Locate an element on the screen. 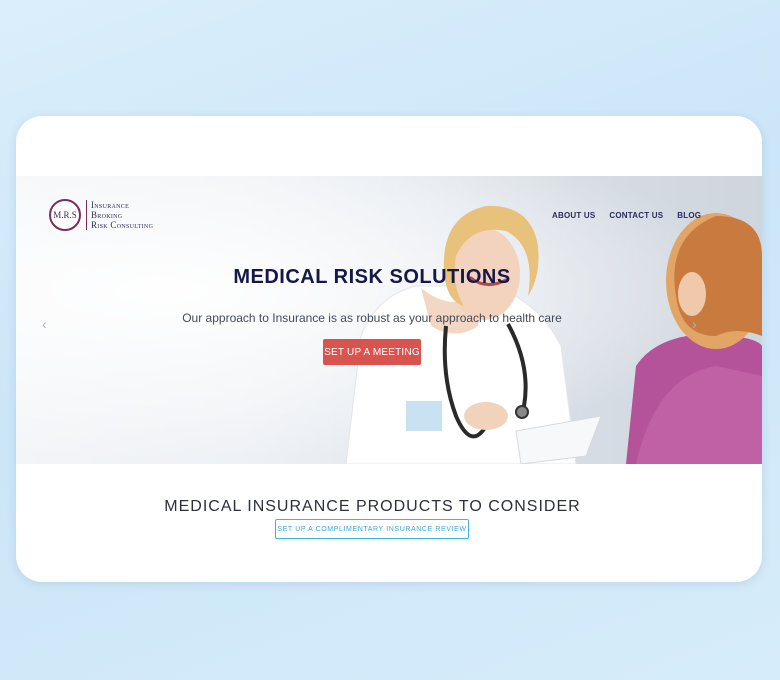  set-up-meeting-button: SET UP A MEETING is located at coordinates (372, 352).